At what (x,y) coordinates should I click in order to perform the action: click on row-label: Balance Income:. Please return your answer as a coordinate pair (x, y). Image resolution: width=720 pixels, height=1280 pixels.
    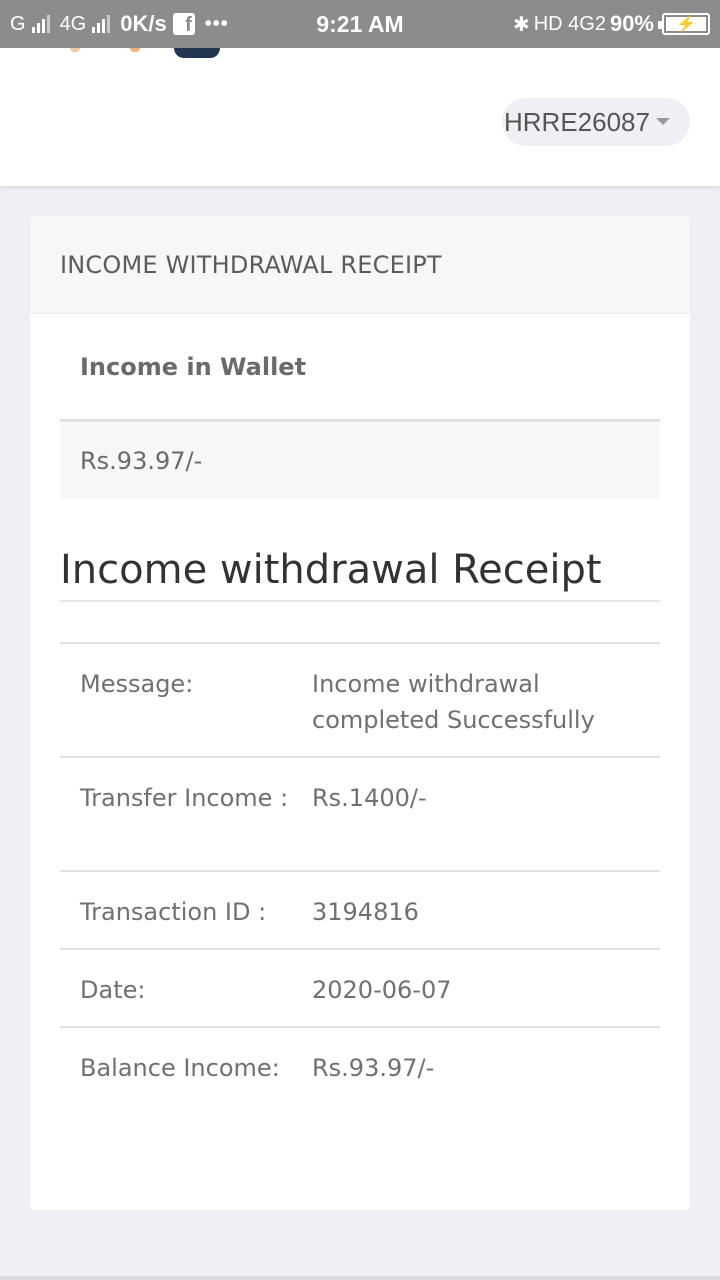
    Looking at the image, I should click on (180, 1068).